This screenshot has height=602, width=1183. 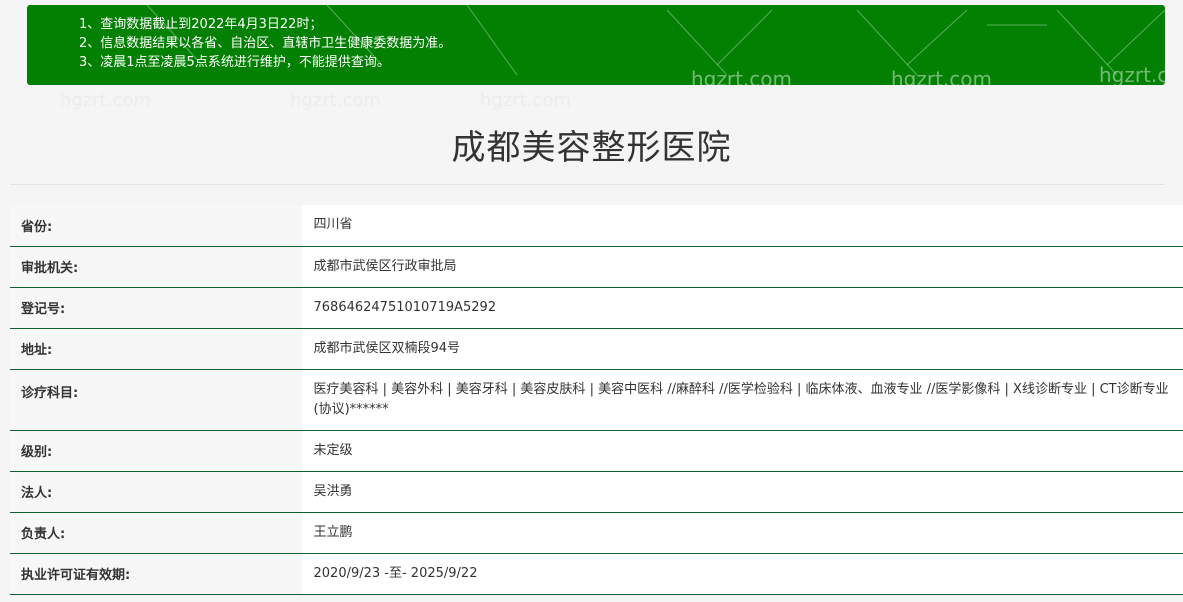 I want to click on row-value: 王立鹏, so click(x=742, y=533).